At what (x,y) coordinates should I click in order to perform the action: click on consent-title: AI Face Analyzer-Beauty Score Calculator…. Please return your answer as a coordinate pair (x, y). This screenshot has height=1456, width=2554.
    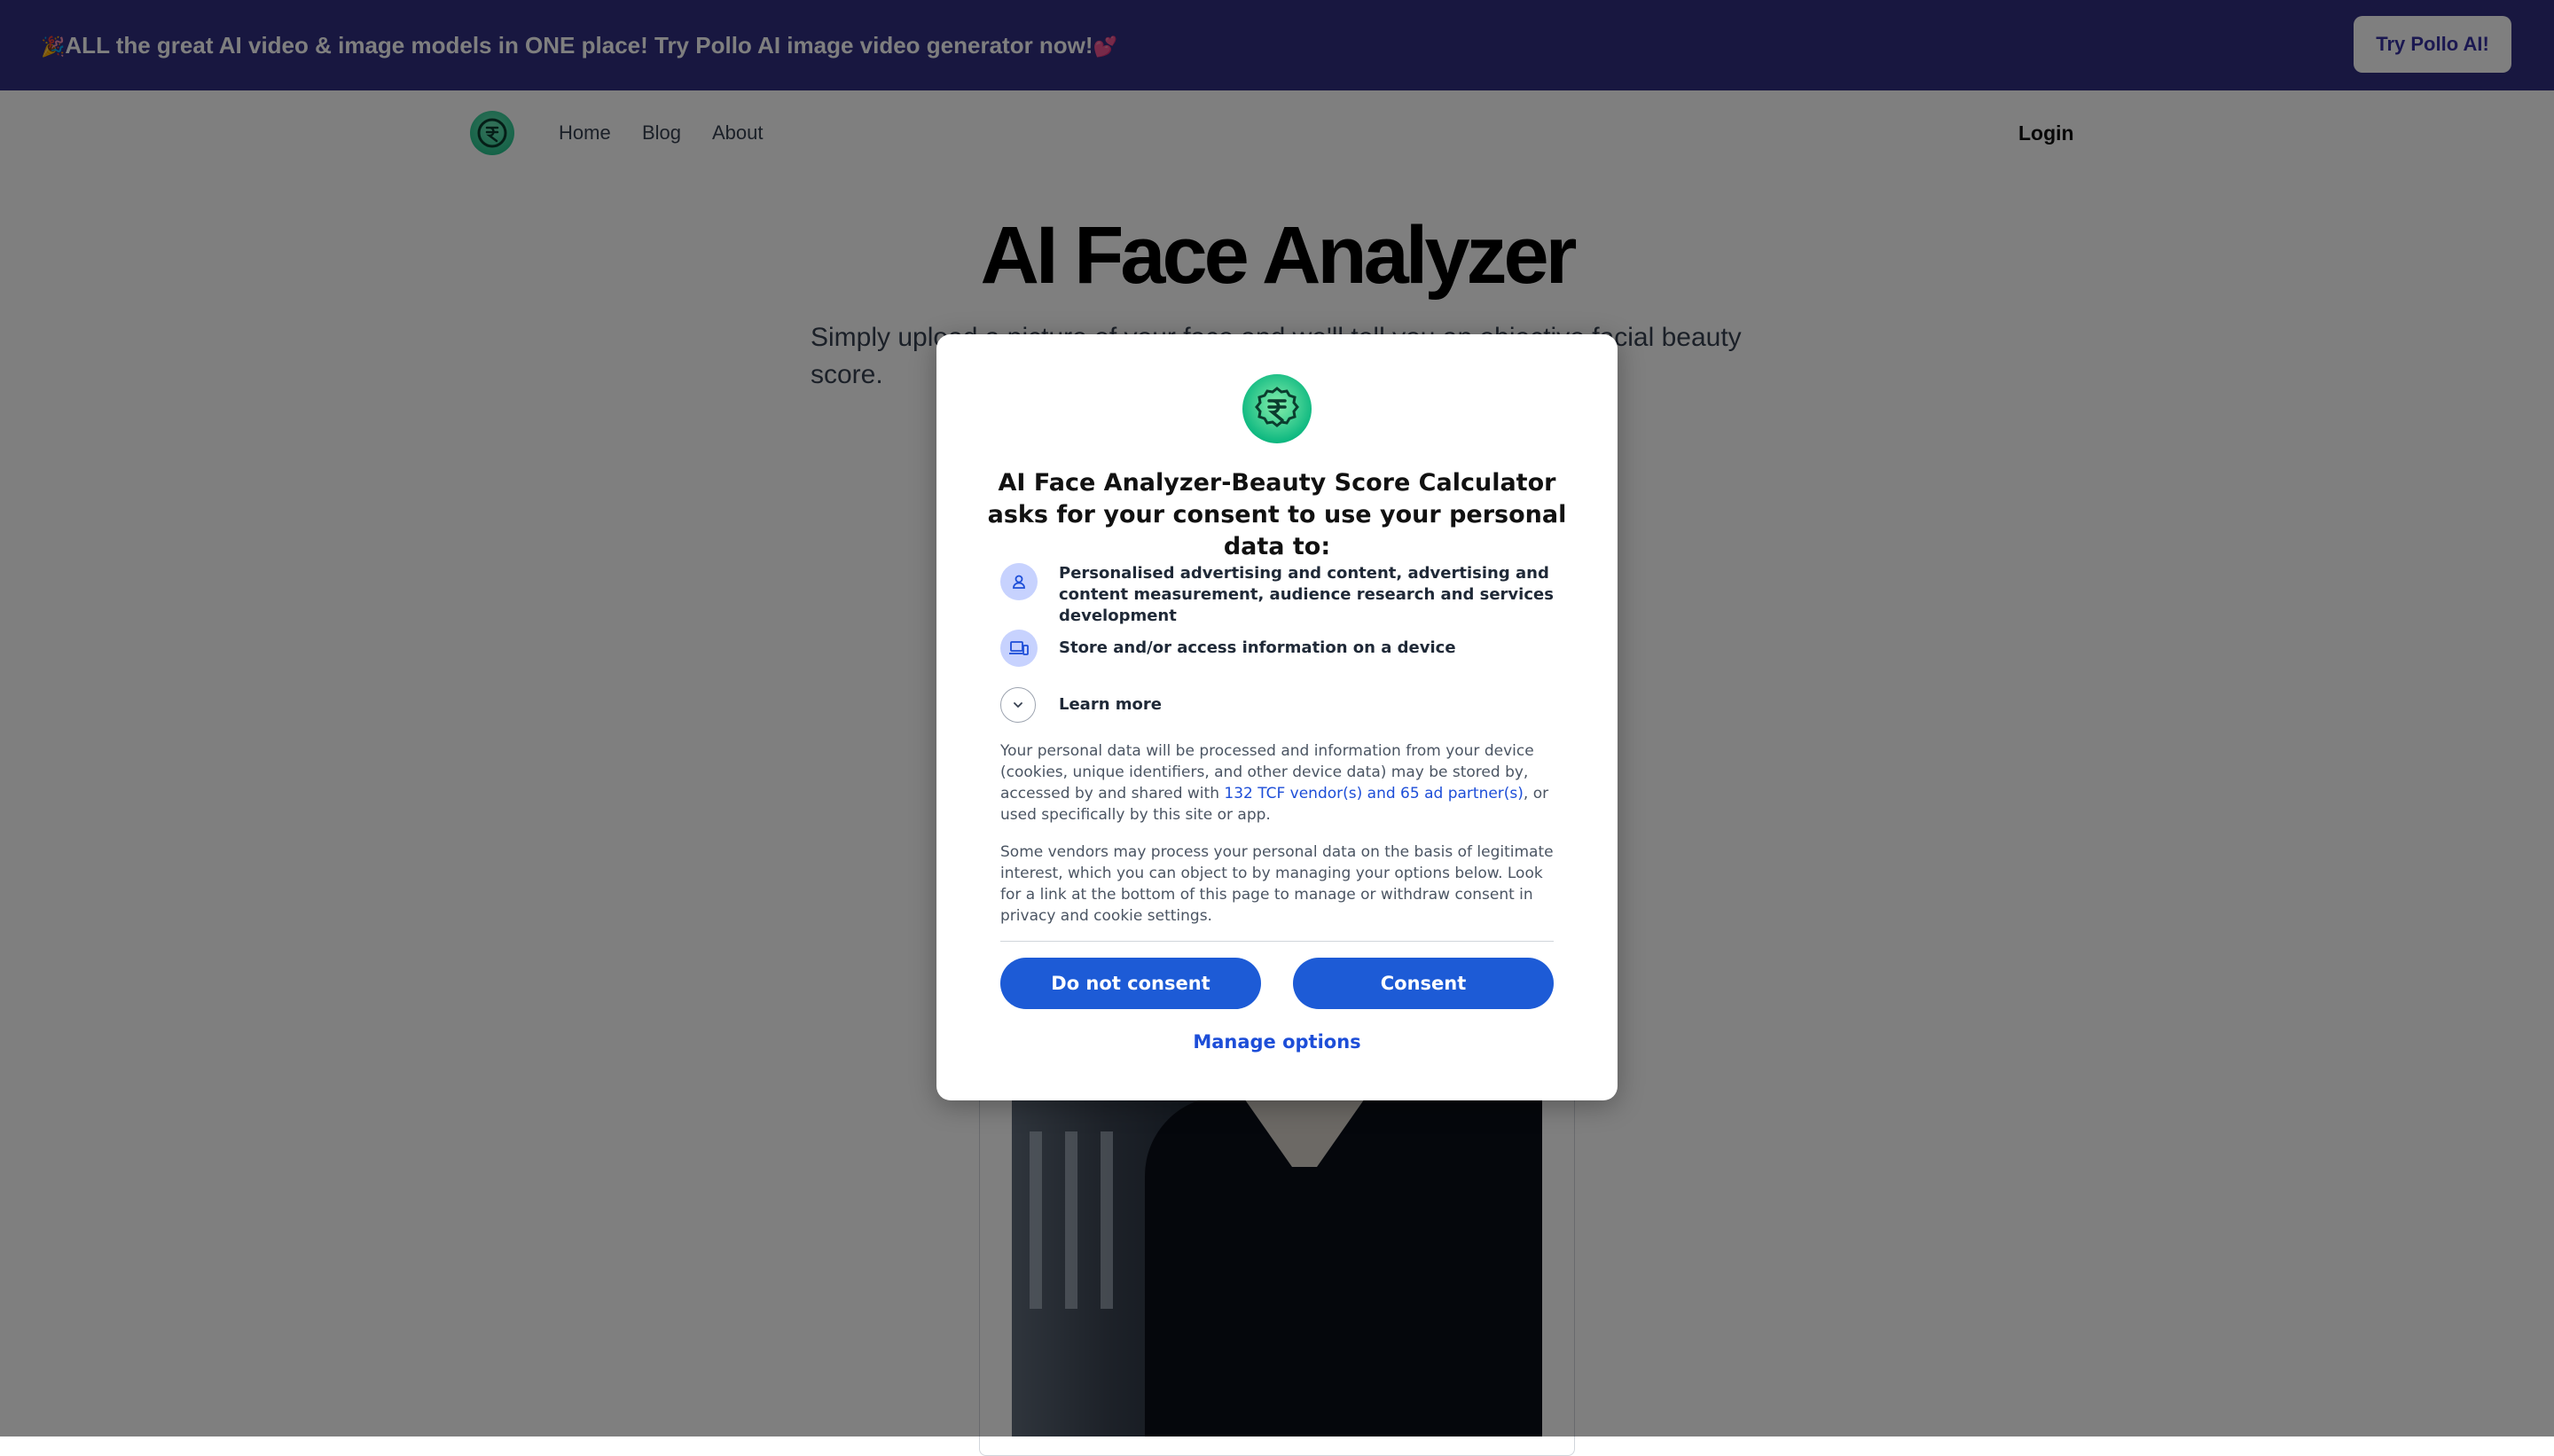
    Looking at the image, I should click on (1277, 514).